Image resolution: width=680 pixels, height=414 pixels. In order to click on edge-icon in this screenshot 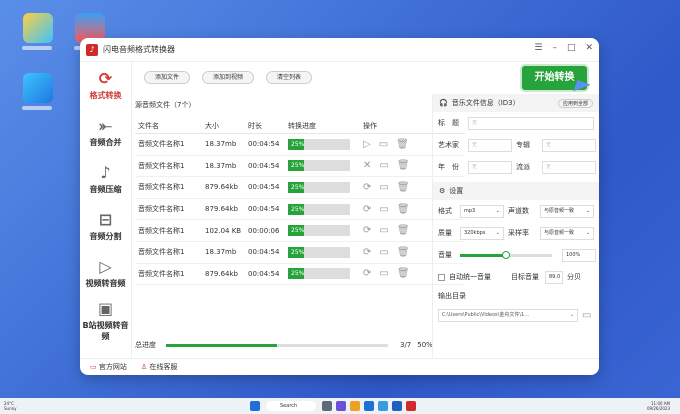, I will do `click(369, 406)`.